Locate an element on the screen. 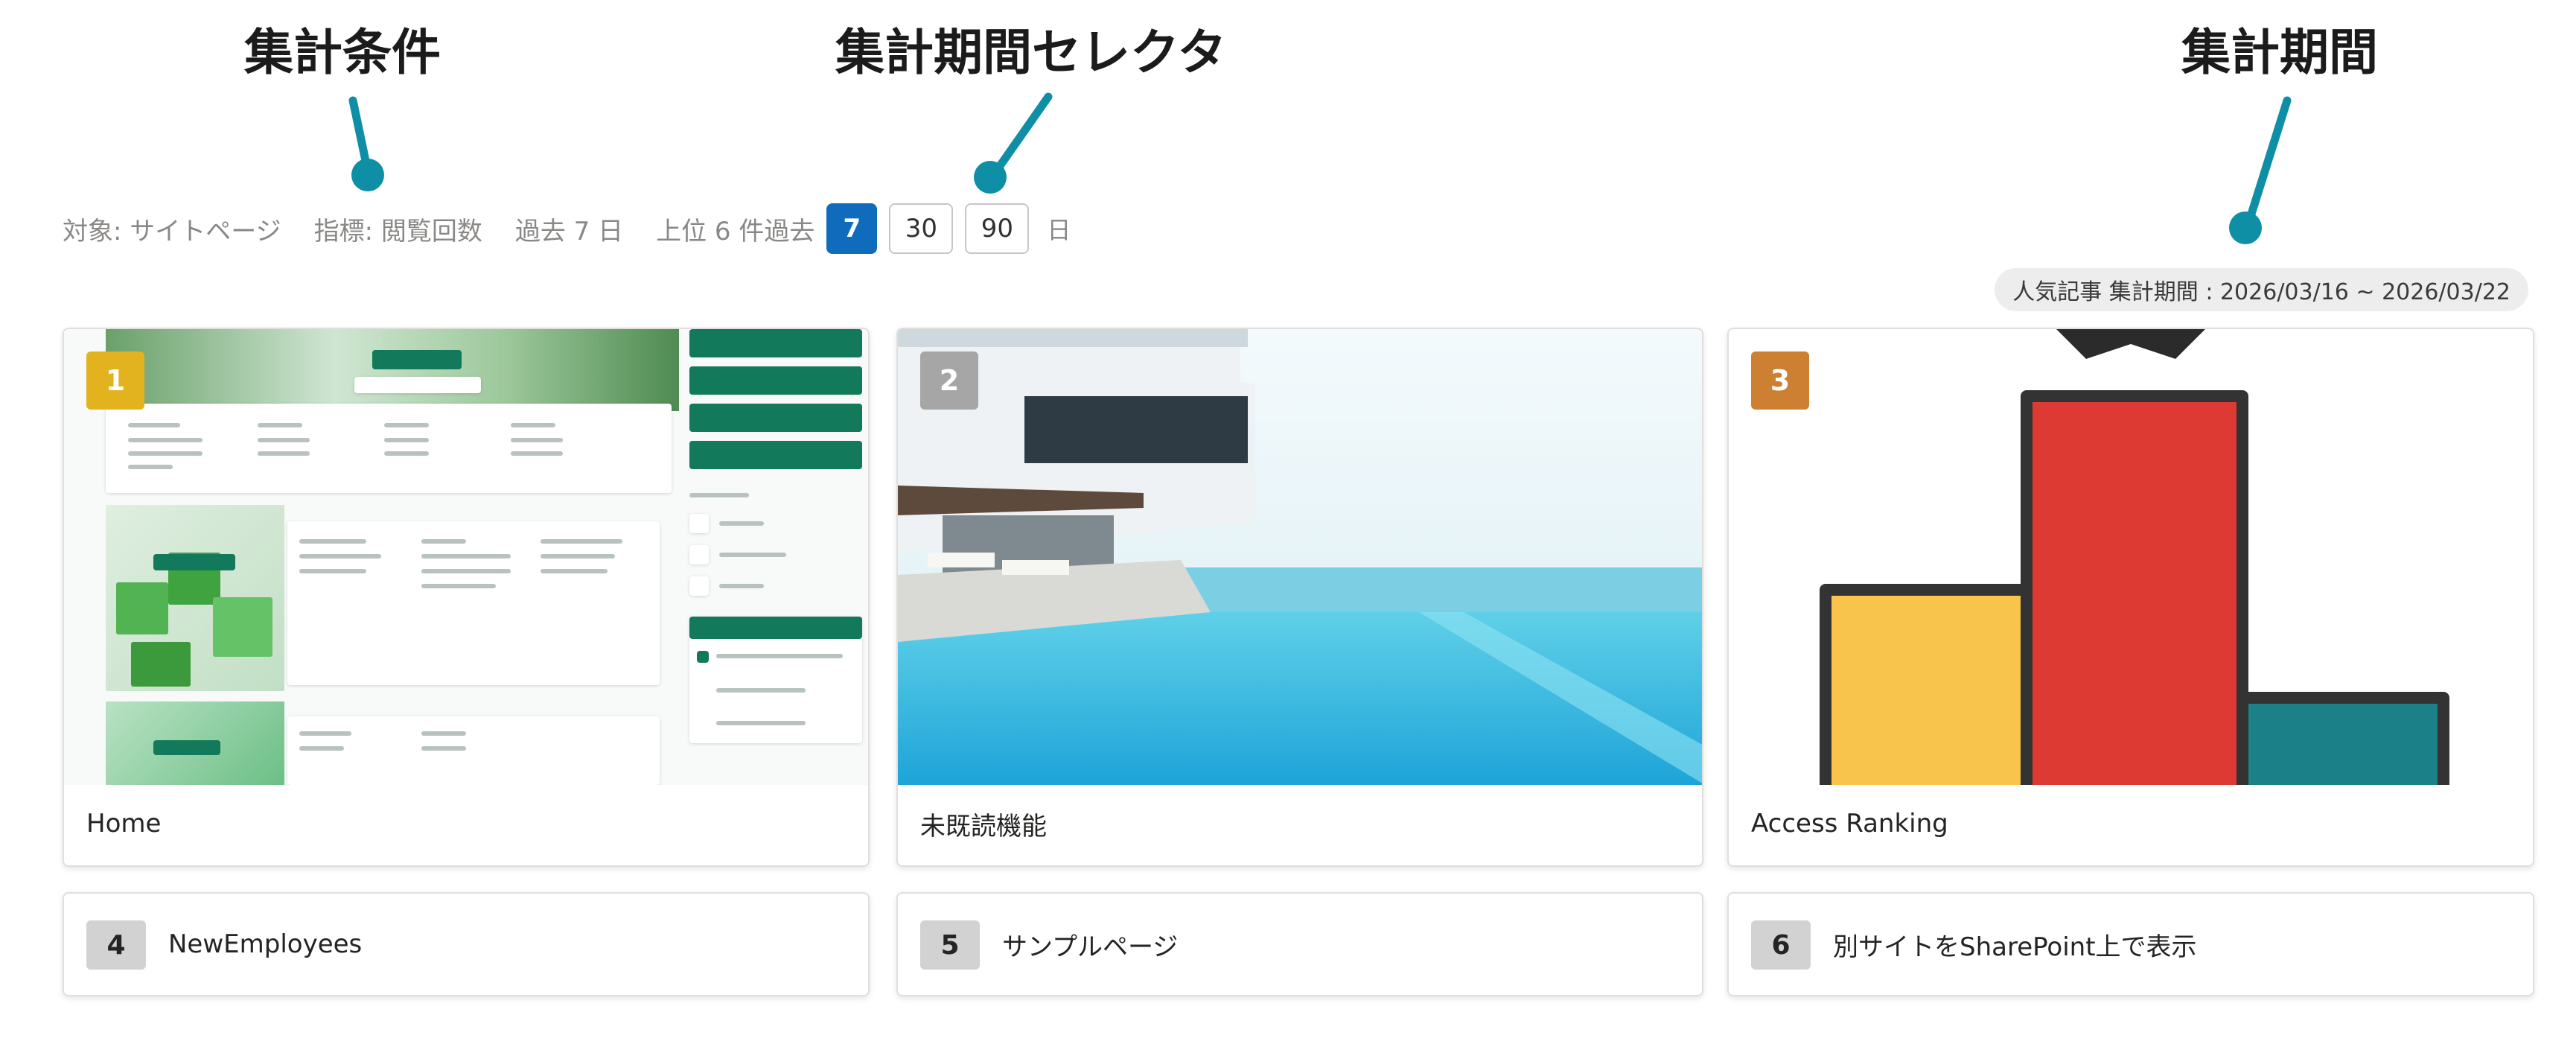 This screenshot has height=1050, width=2576. annotation-criteria: 集計条件 is located at coordinates (342, 52).